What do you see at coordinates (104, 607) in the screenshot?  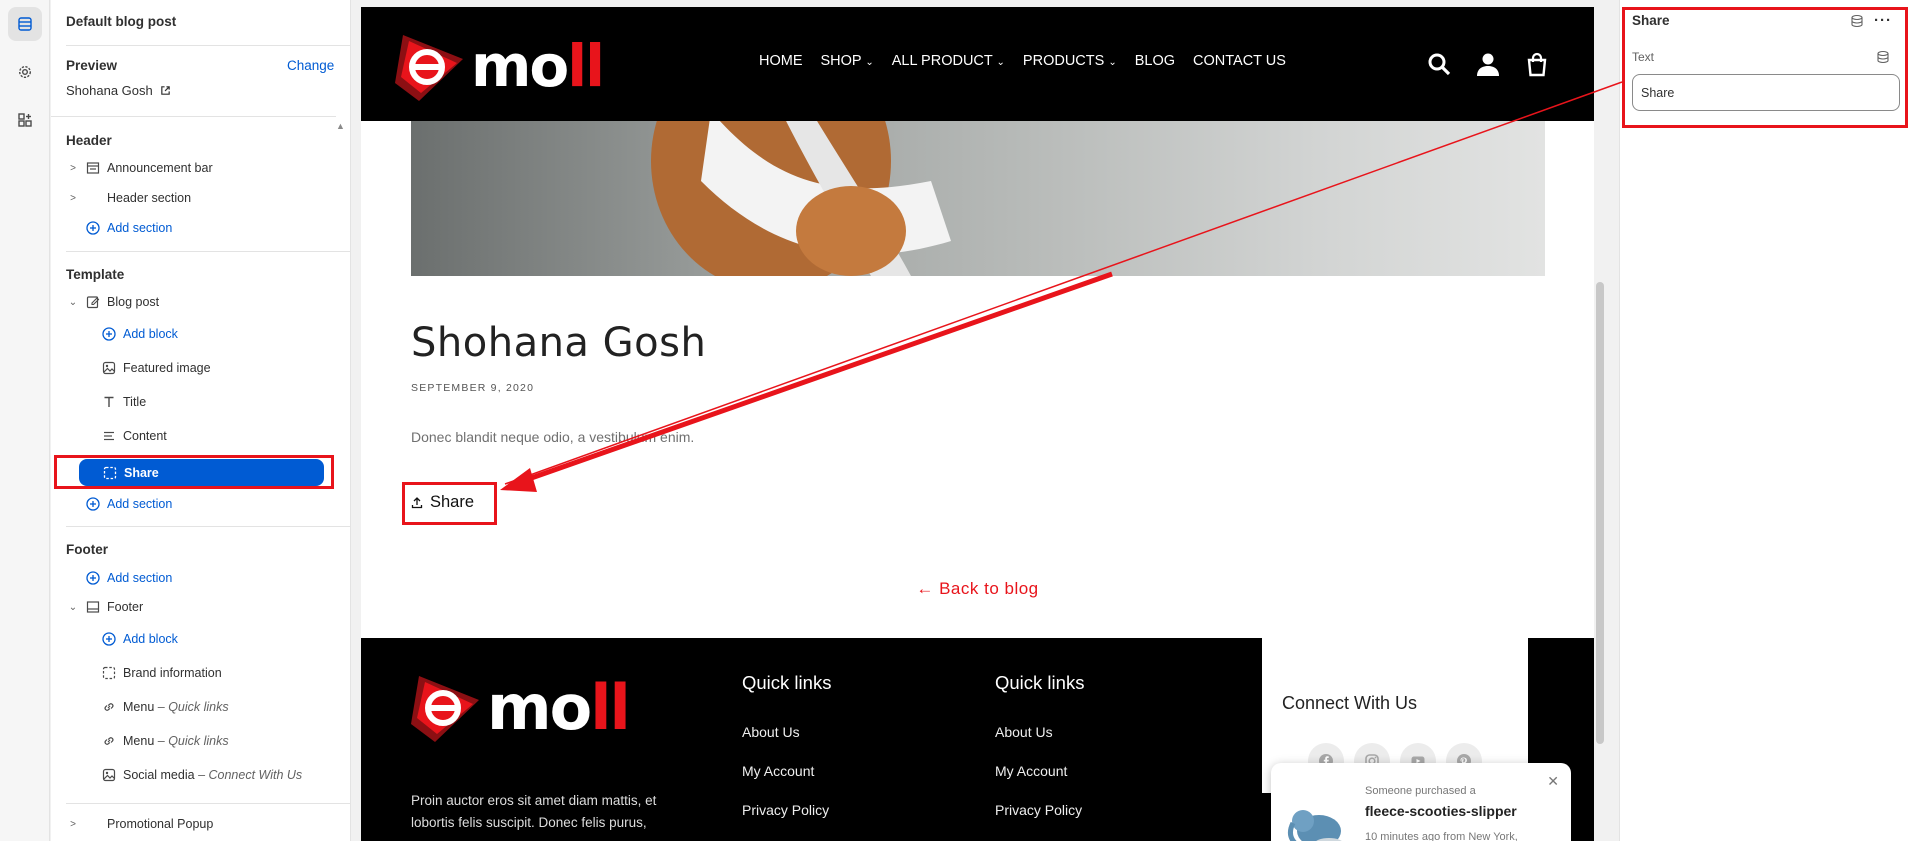 I see `section-footer: ⌄ Footer` at bounding box center [104, 607].